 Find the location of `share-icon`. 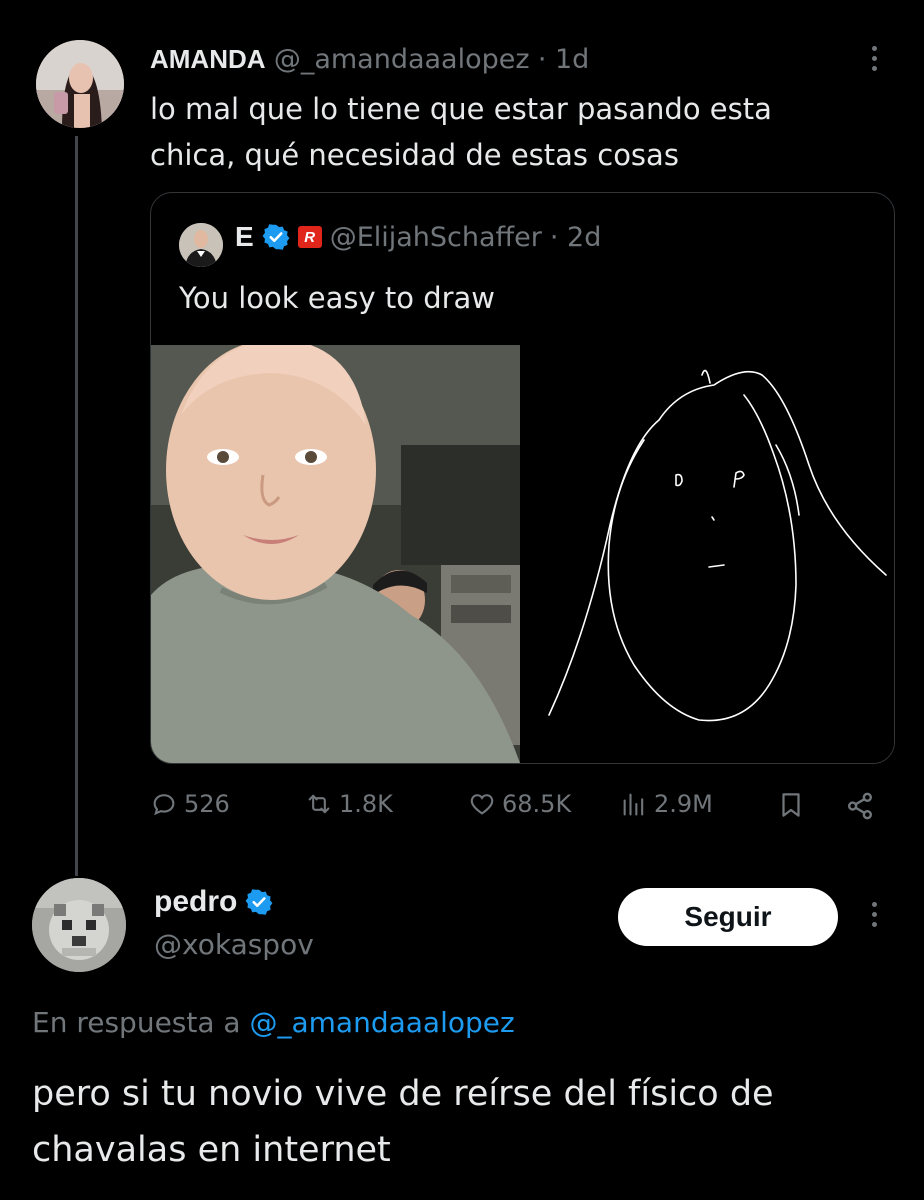

share-icon is located at coordinates (860, 806).